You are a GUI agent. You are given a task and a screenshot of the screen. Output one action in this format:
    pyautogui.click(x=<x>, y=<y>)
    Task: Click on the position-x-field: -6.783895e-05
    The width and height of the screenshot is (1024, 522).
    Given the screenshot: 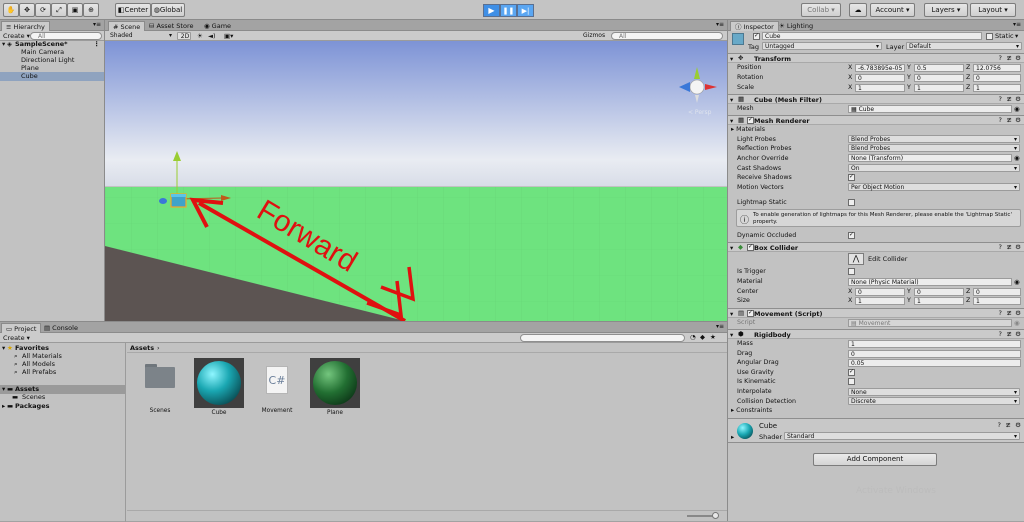 What is the action you would take?
    pyautogui.click(x=880, y=68)
    